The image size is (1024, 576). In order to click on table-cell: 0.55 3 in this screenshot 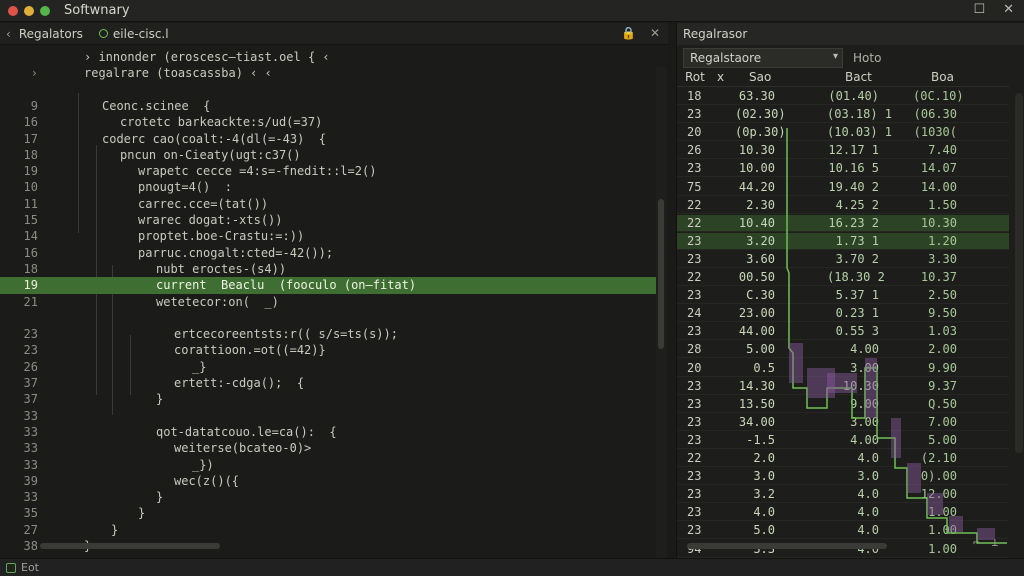, I will do `click(857, 331)`.